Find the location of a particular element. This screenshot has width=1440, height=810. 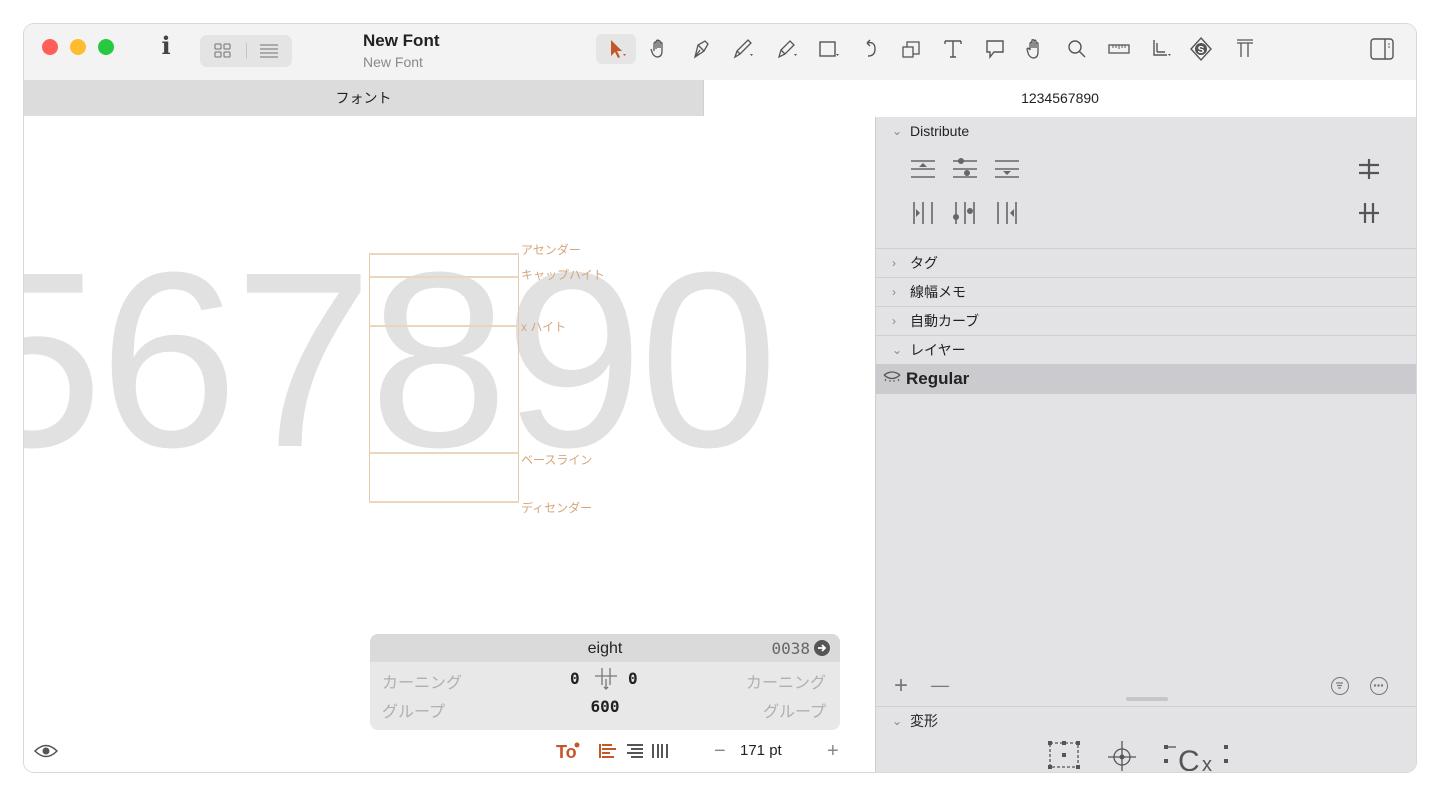

svg-text: To is located at coordinates (566, 752).